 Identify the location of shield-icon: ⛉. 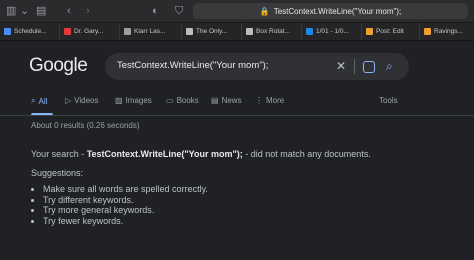
(179, 11).